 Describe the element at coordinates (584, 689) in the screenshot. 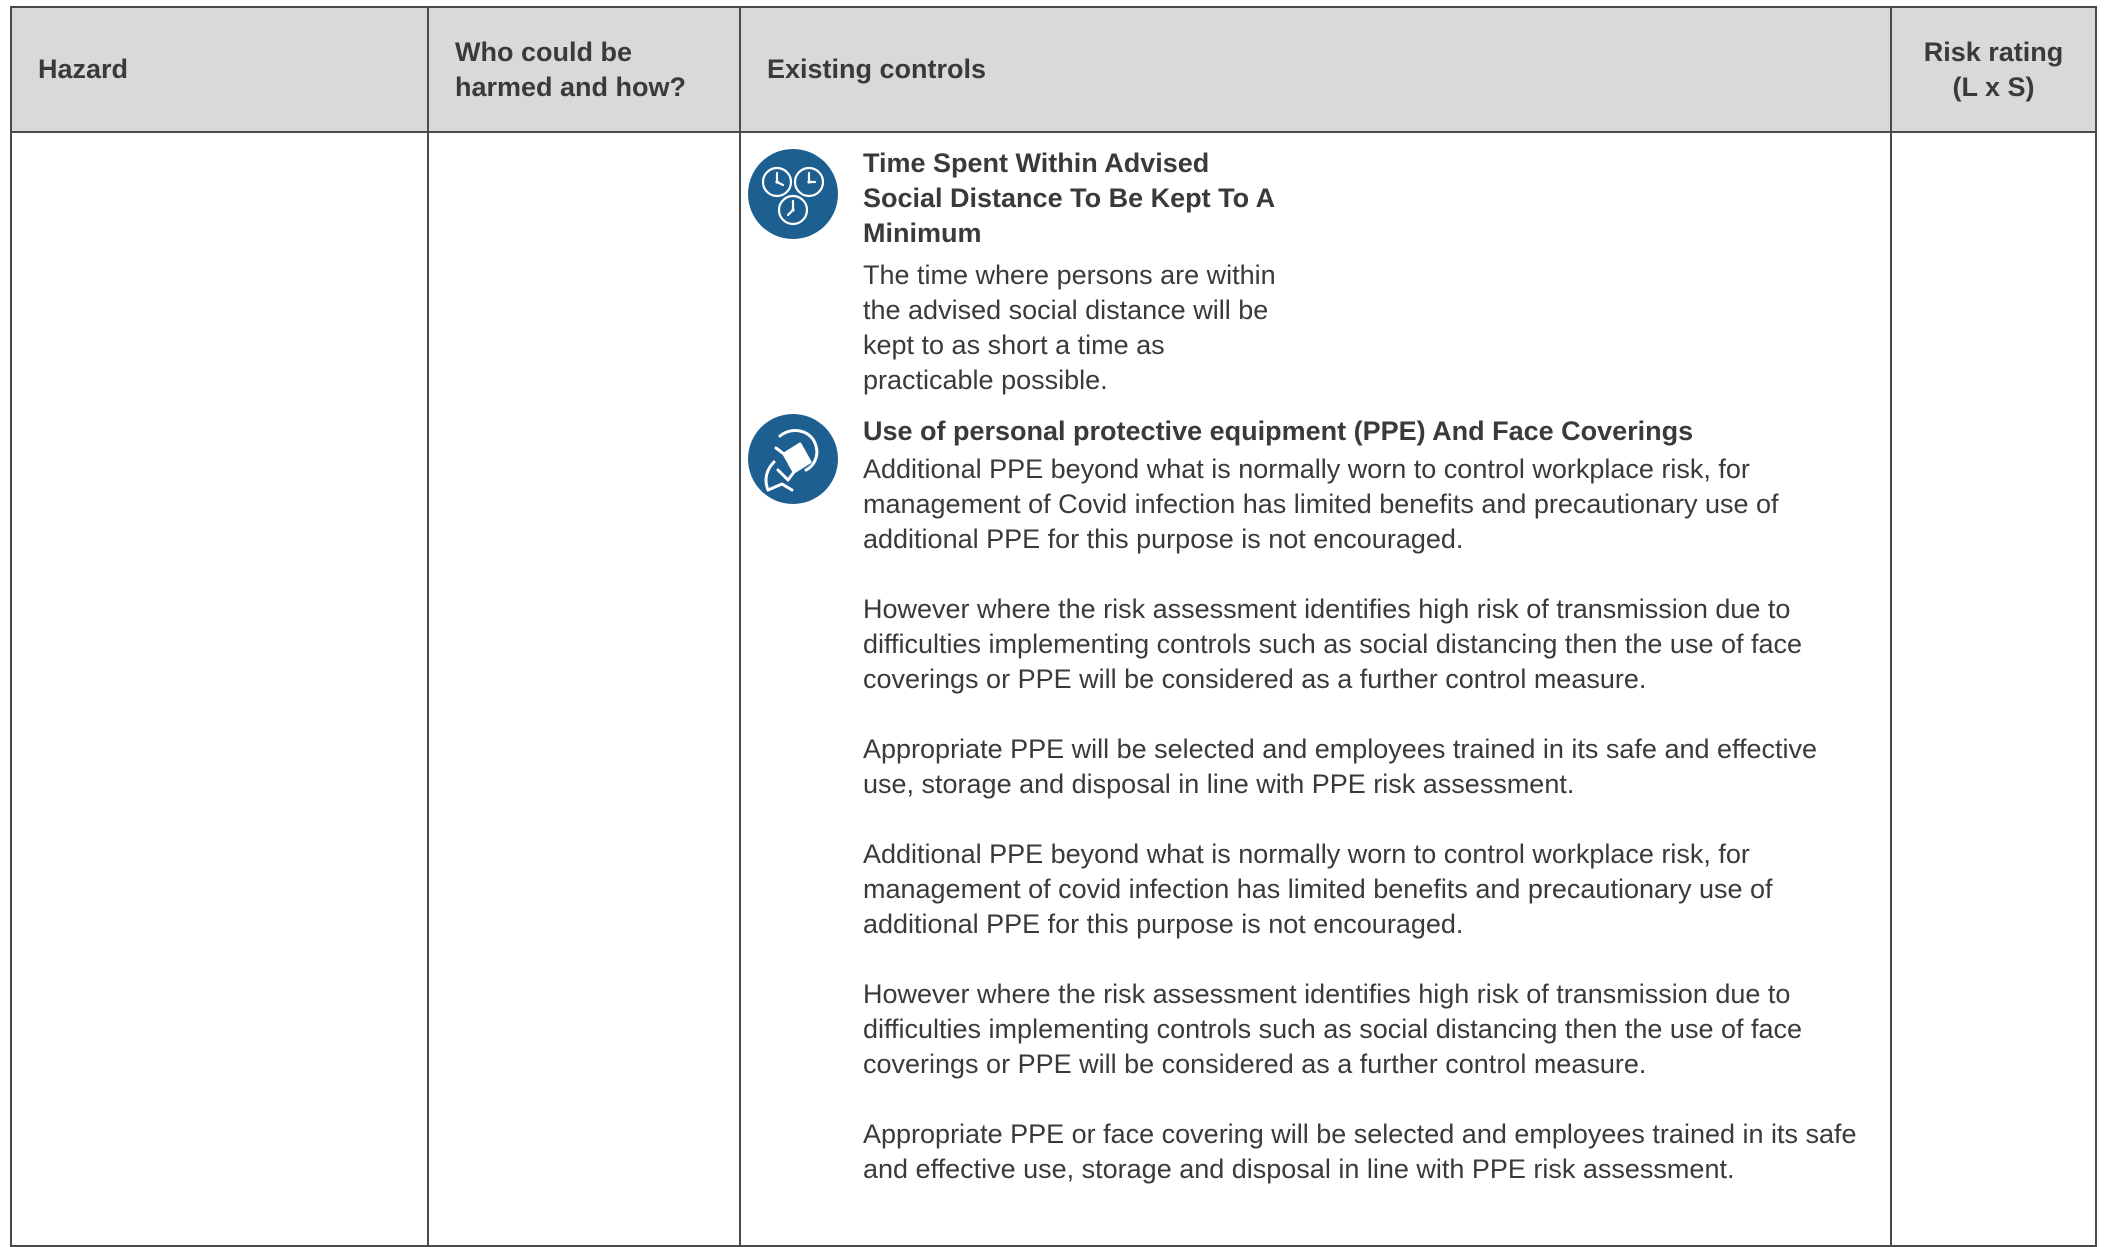

I see `who-harmed-cell` at that location.